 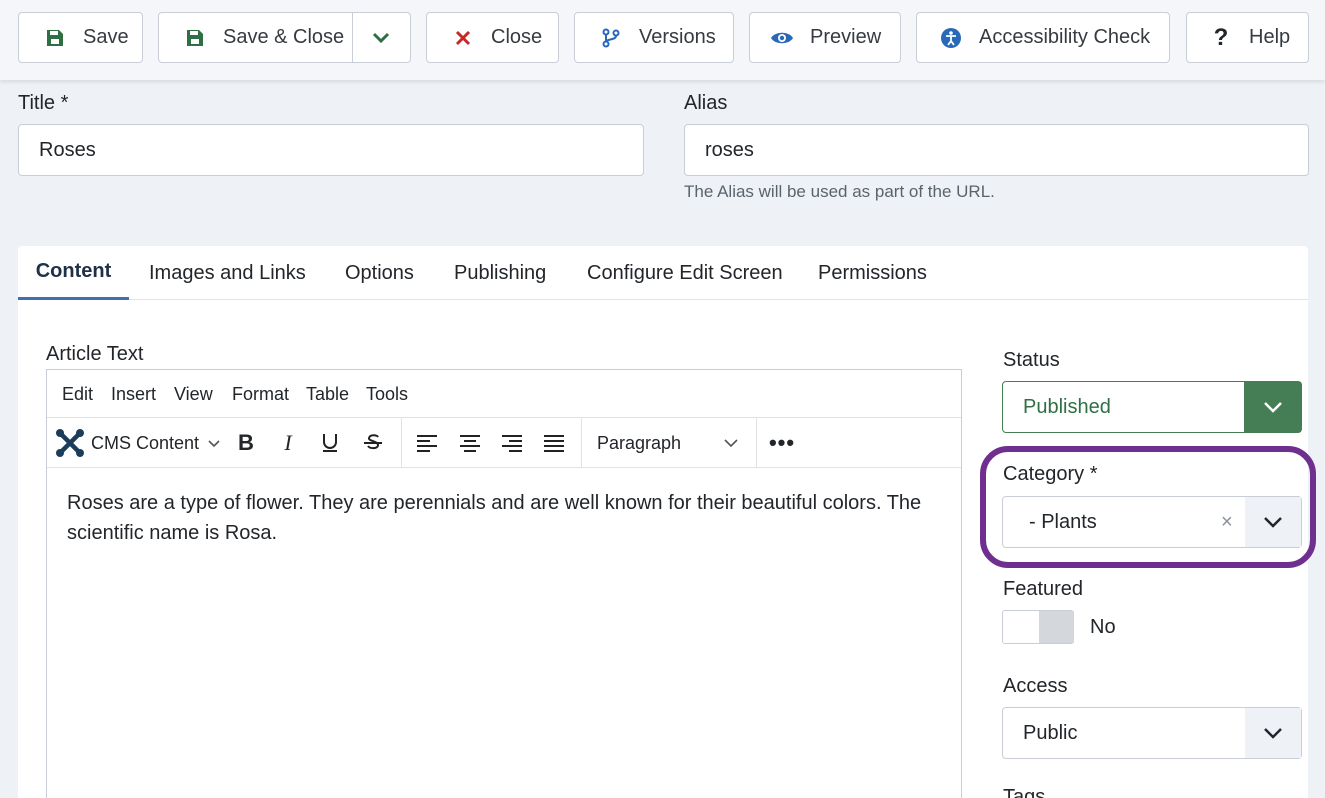 What do you see at coordinates (80, 37) in the screenshot?
I see `save-button: Save` at bounding box center [80, 37].